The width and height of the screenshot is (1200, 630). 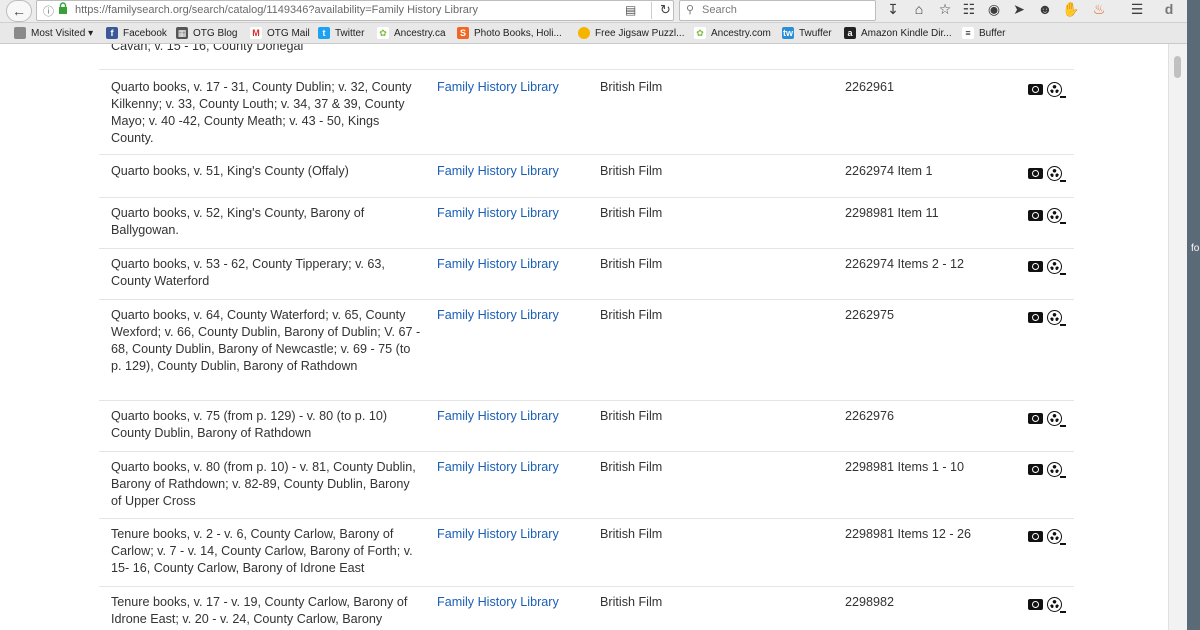 I want to click on info-icon: ⓘ, so click(x=48, y=11).